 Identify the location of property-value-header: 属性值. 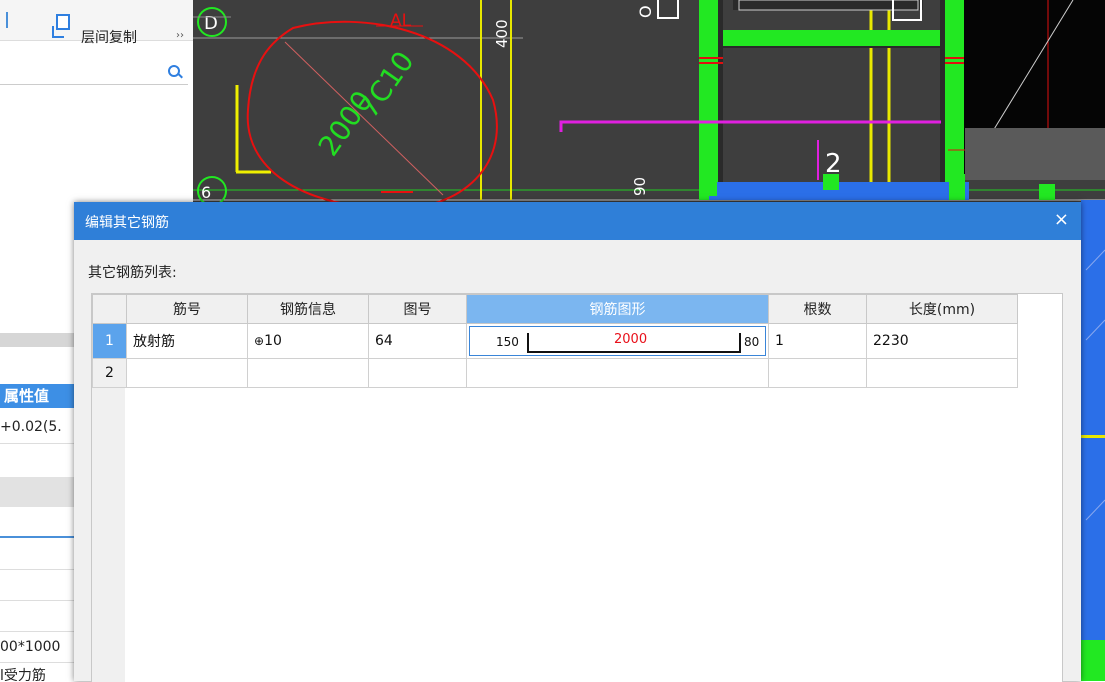
(37, 396).